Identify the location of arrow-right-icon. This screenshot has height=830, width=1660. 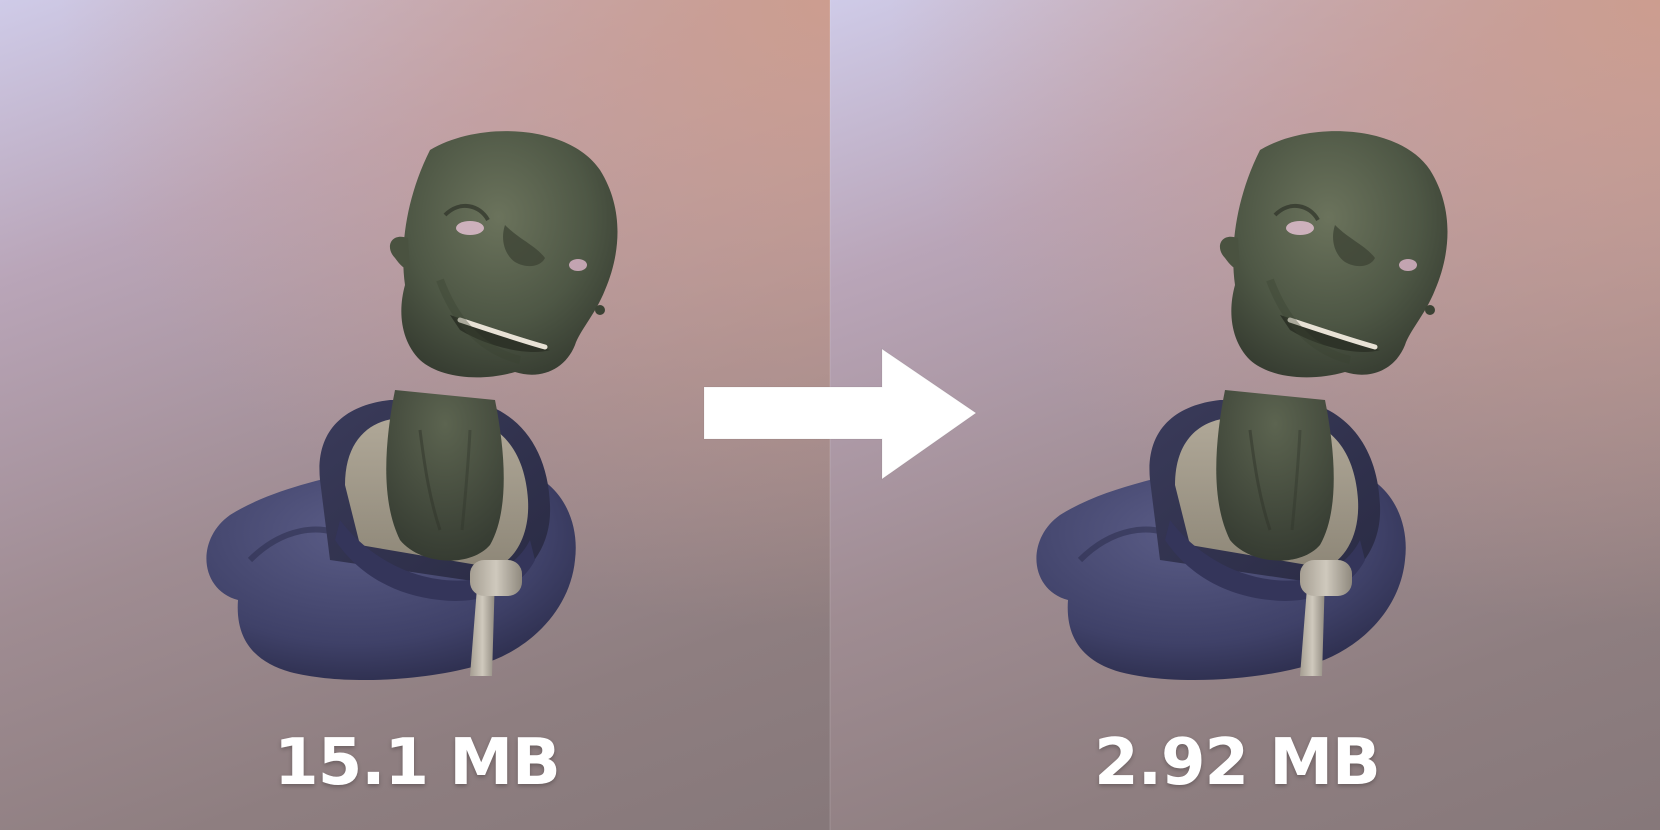
(840, 414).